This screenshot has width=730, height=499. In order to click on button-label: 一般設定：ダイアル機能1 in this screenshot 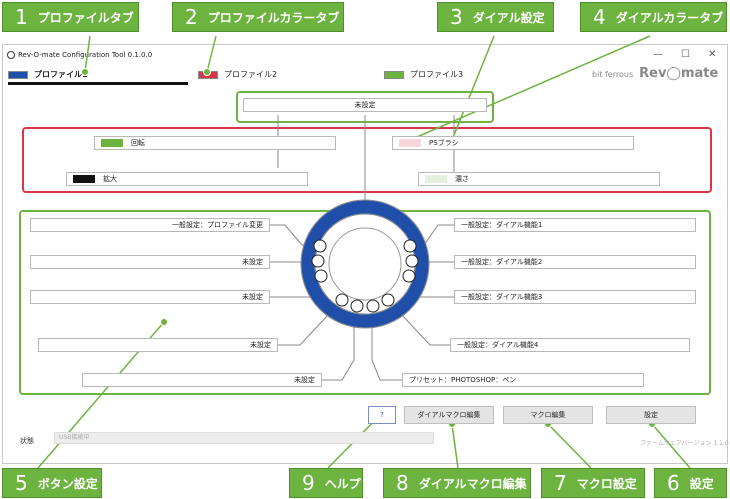, I will do `click(502, 225)`.